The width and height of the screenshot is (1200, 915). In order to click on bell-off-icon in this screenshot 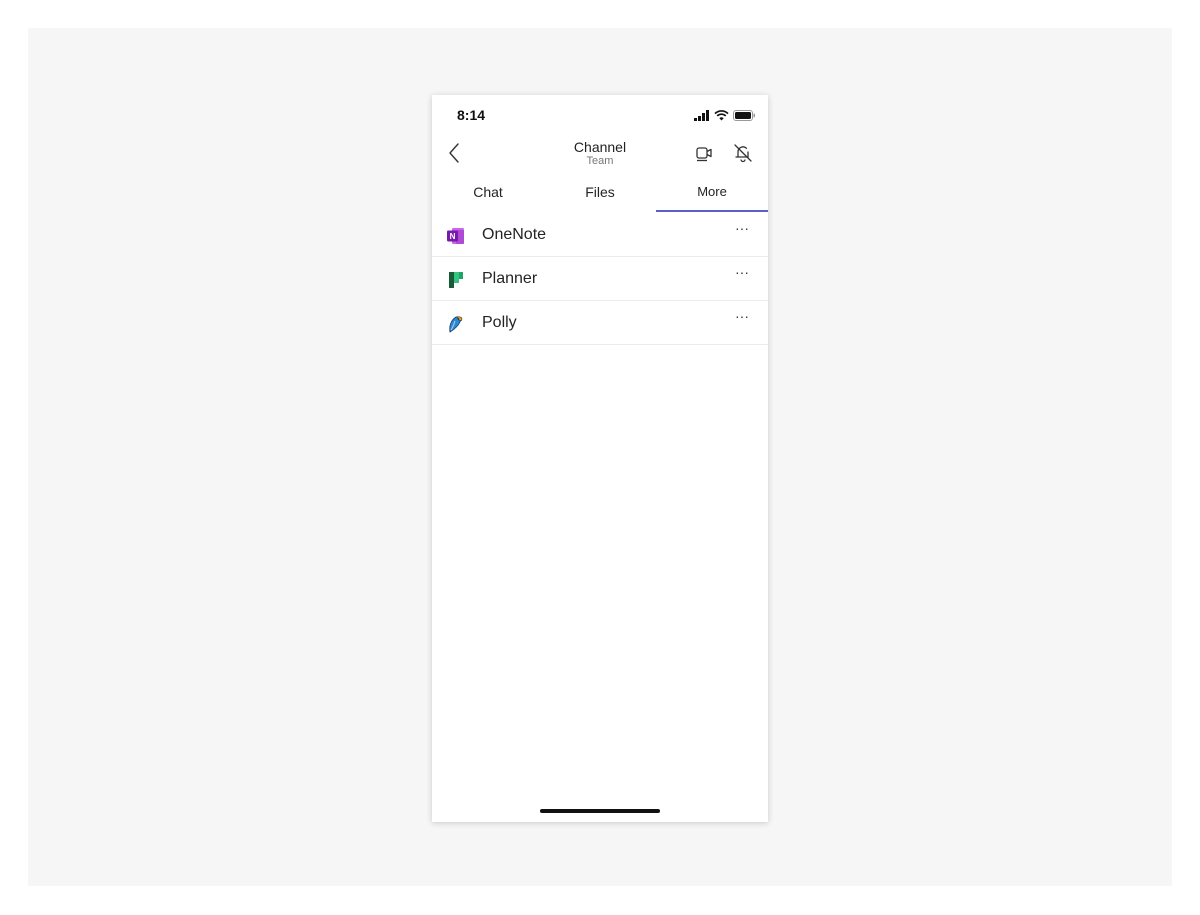, I will do `click(743, 153)`.